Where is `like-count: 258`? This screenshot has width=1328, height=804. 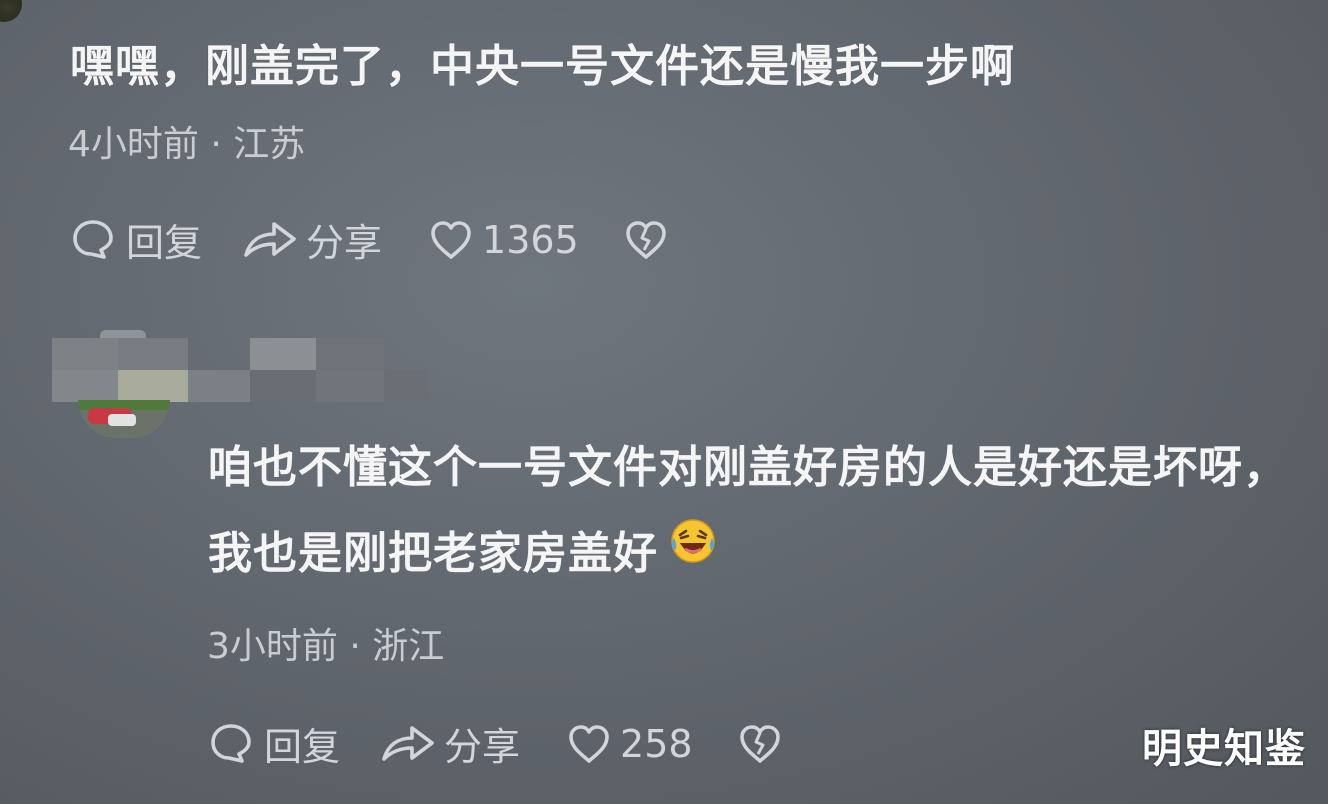
like-count: 258 is located at coordinates (656, 743).